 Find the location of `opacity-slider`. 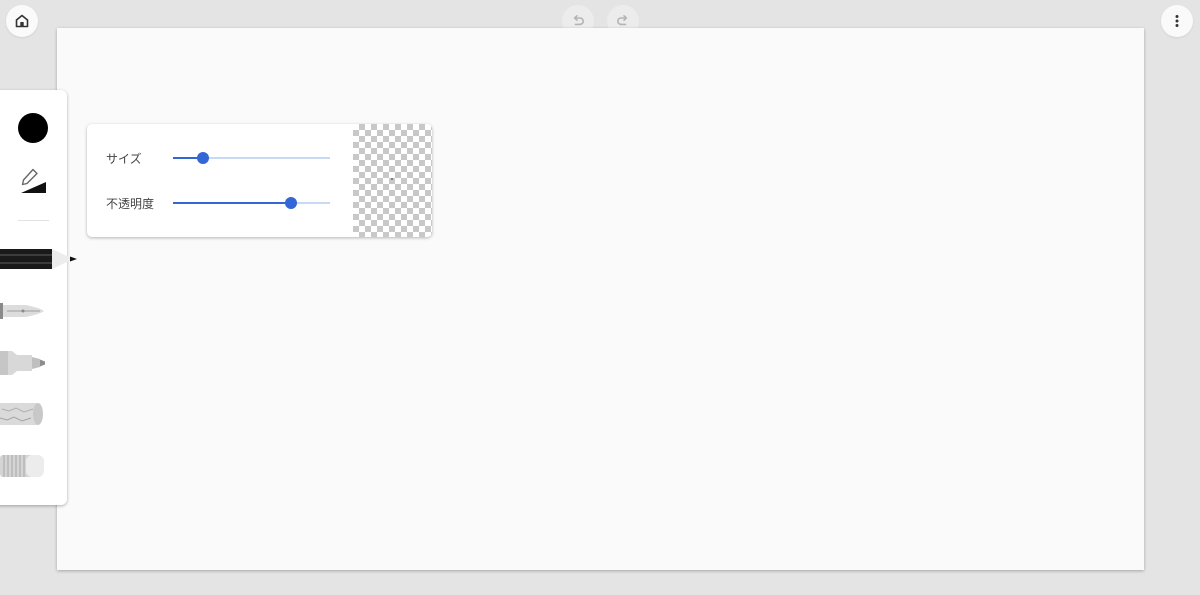

opacity-slider is located at coordinates (251, 203).